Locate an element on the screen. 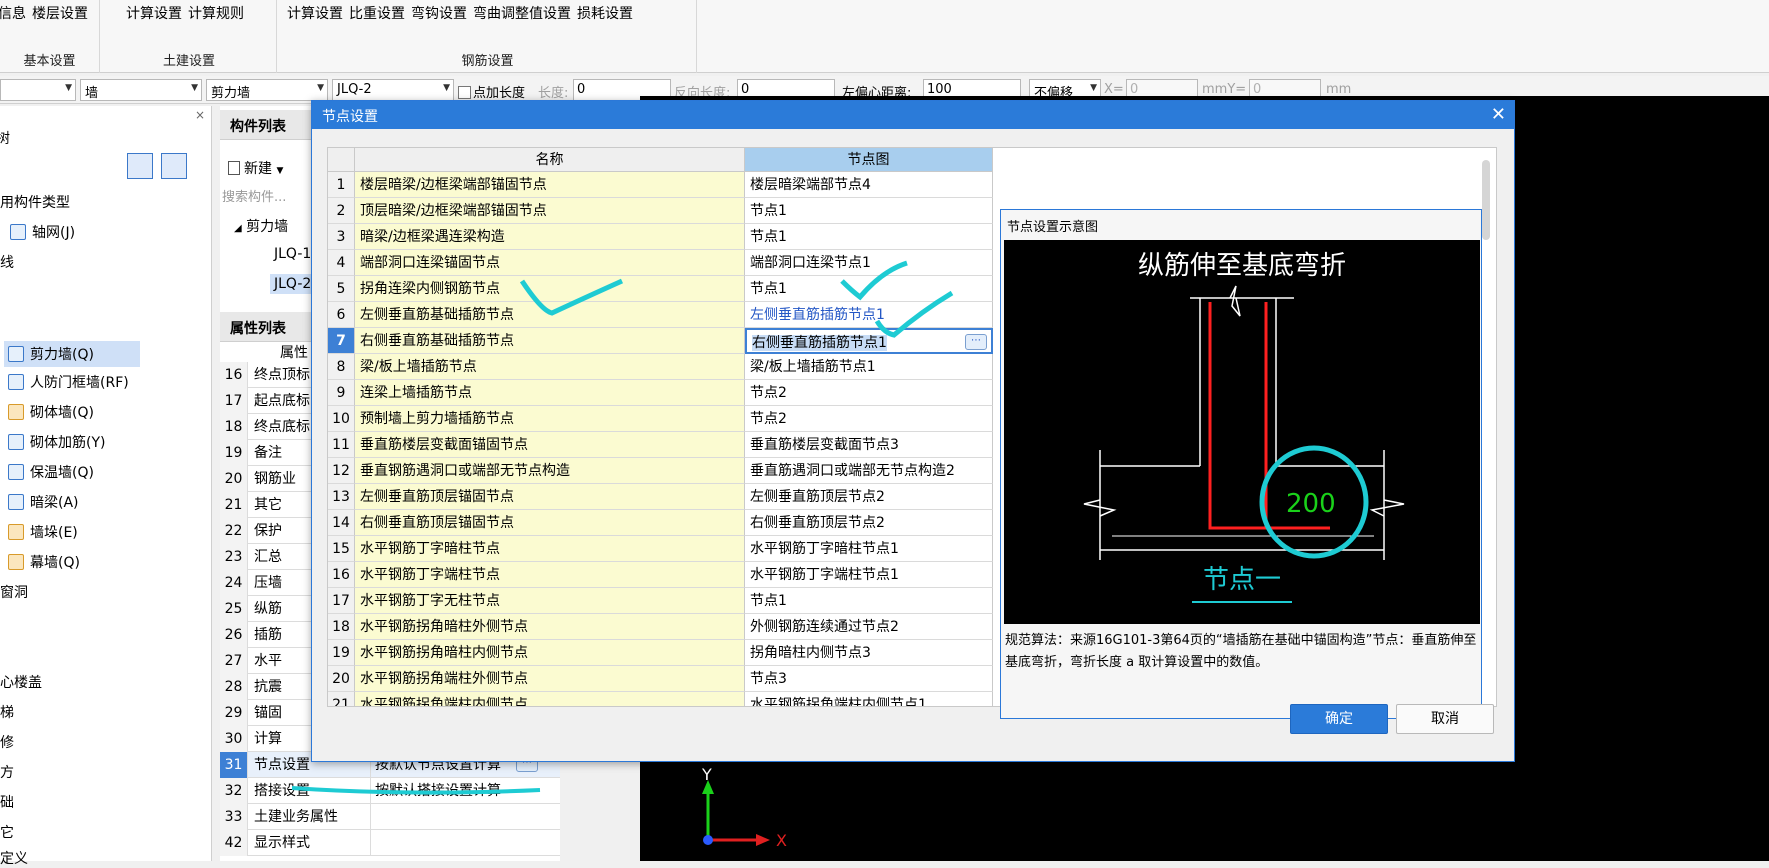 The height and width of the screenshot is (868, 1769). tree-item: 础 is located at coordinates (7, 802).